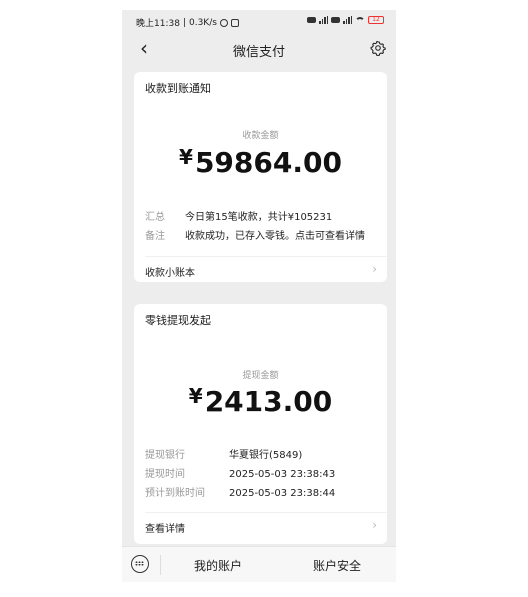  I want to click on status-time: 晚上11:38, so click(158, 24).